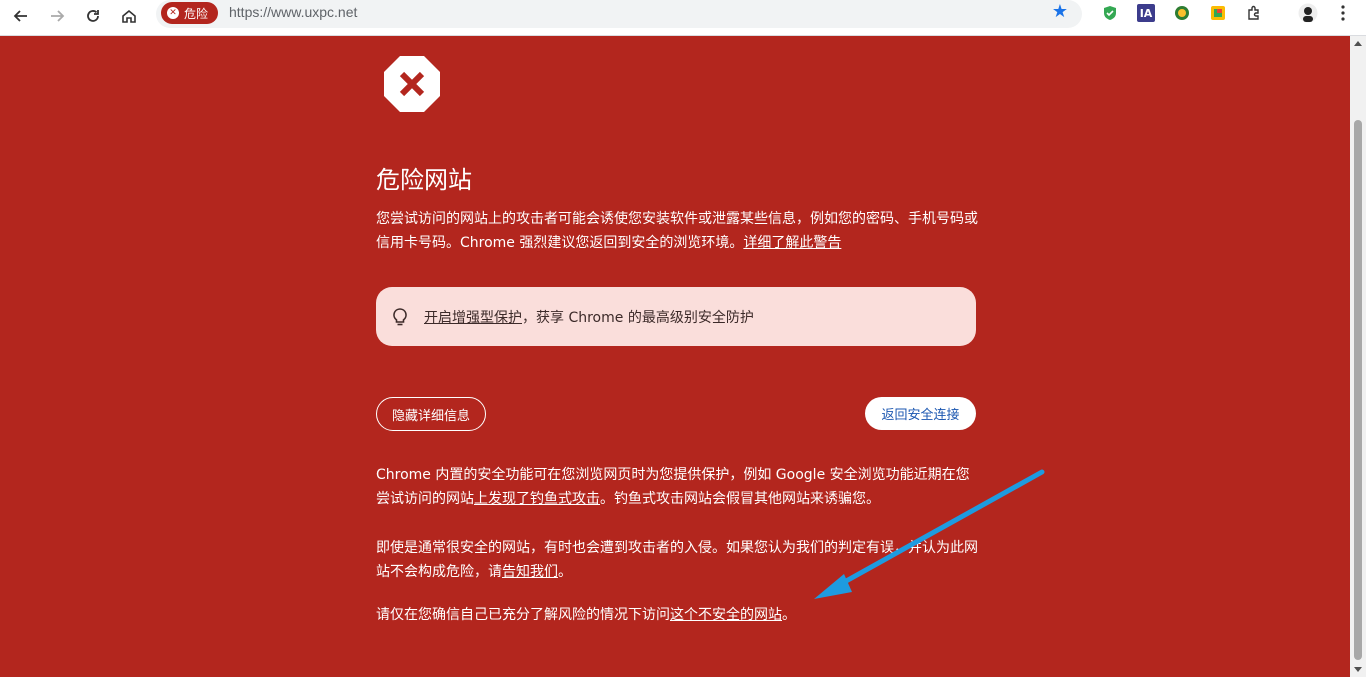 This screenshot has height=677, width=1366. I want to click on back-to-safety-button: 返回安全连接, so click(920, 413).